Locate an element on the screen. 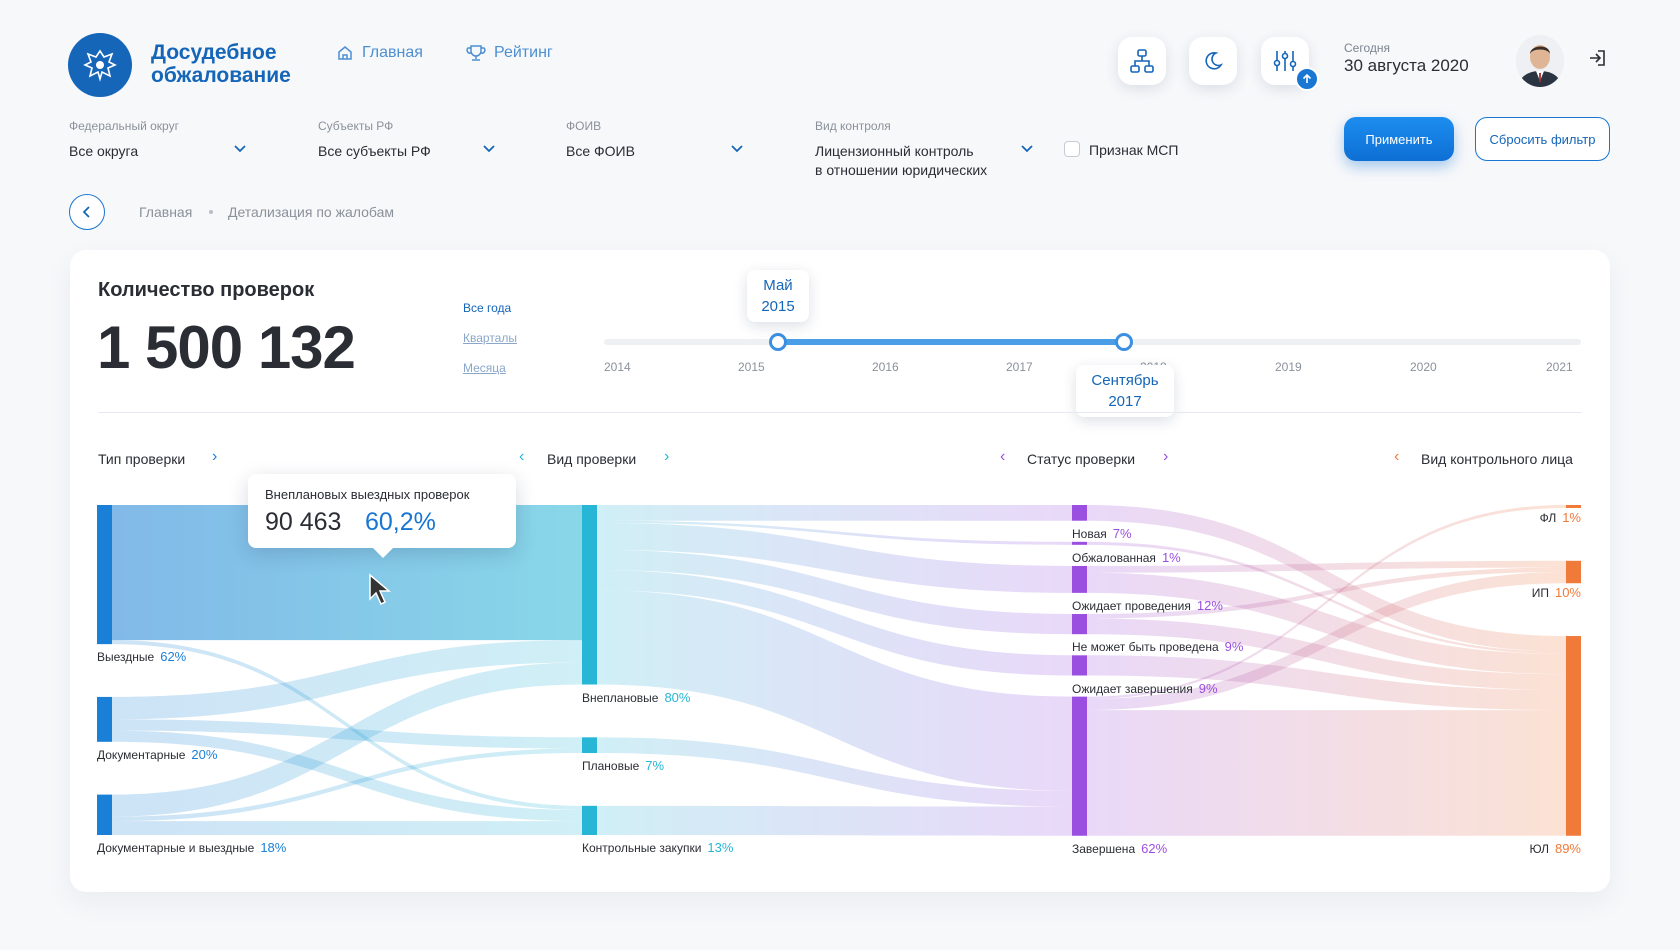 Image resolution: width=1680 pixels, height=950 pixels. foiv-label: ФОИВ is located at coordinates (584, 126).